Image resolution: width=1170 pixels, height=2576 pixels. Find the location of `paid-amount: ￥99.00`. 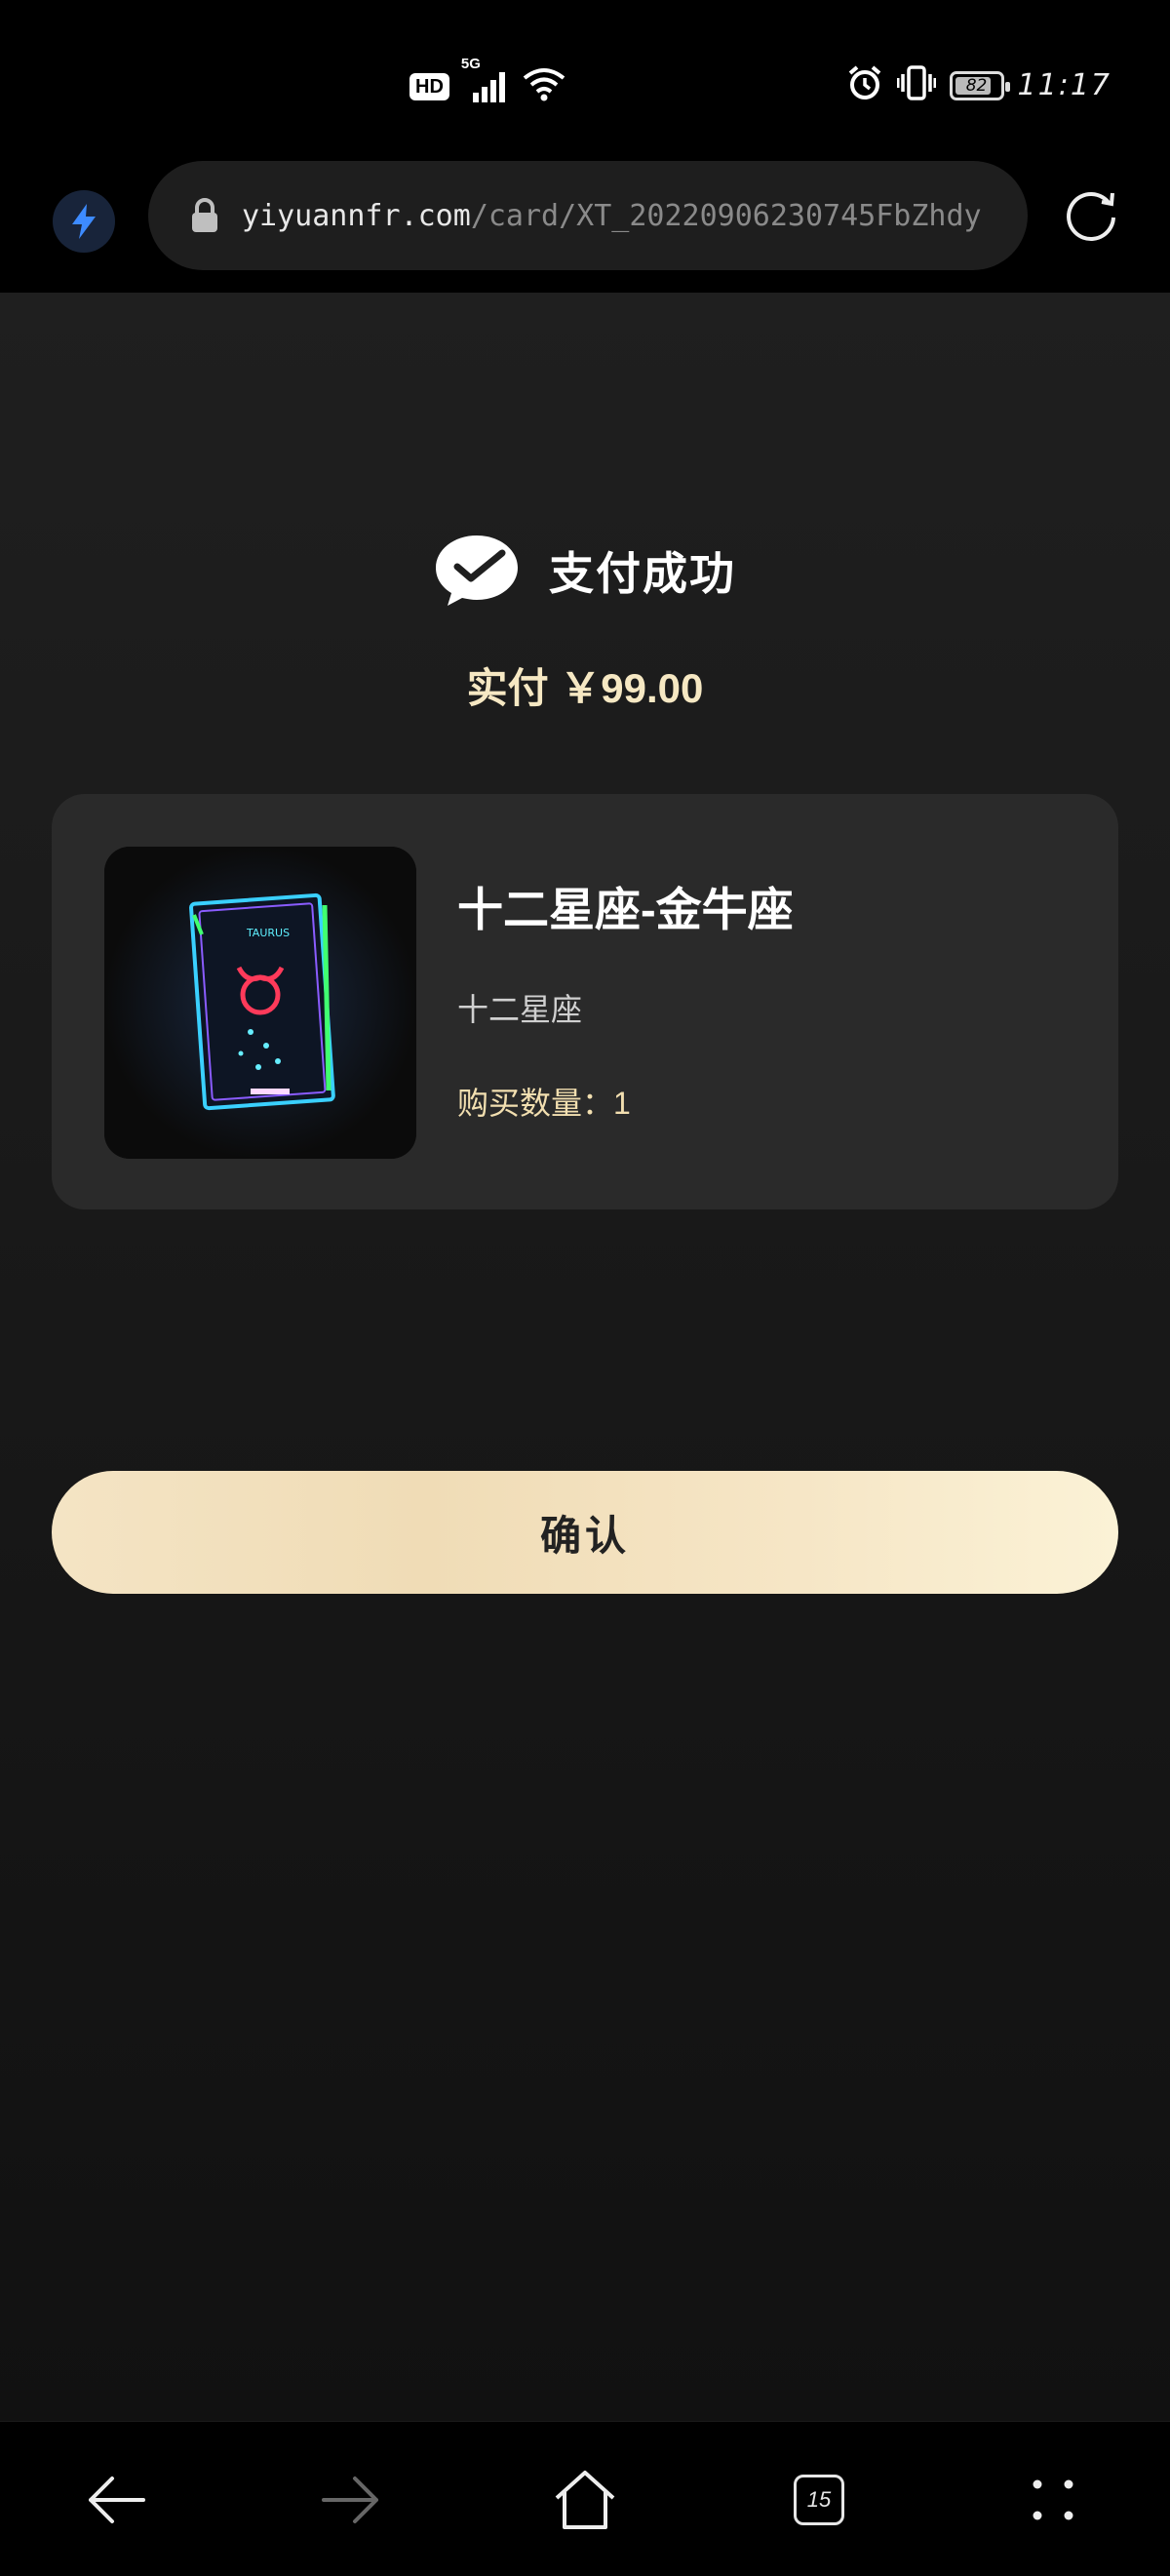

paid-amount: ￥99.00 is located at coordinates (632, 688).